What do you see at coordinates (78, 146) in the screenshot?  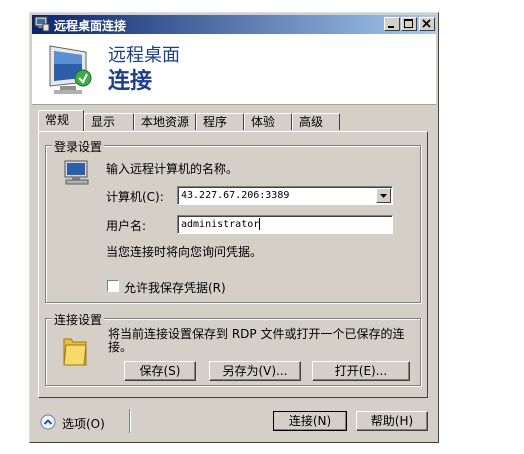 I see `login-settings-legend: 登录设置` at bounding box center [78, 146].